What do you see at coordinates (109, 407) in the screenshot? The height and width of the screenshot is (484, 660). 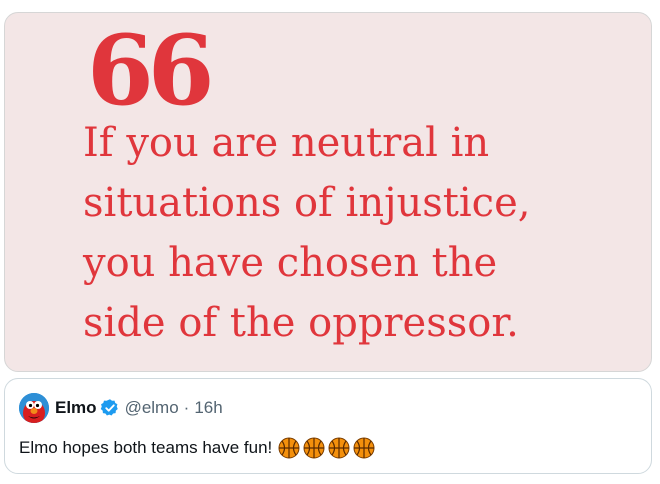 I see `verified-badge-icon` at bounding box center [109, 407].